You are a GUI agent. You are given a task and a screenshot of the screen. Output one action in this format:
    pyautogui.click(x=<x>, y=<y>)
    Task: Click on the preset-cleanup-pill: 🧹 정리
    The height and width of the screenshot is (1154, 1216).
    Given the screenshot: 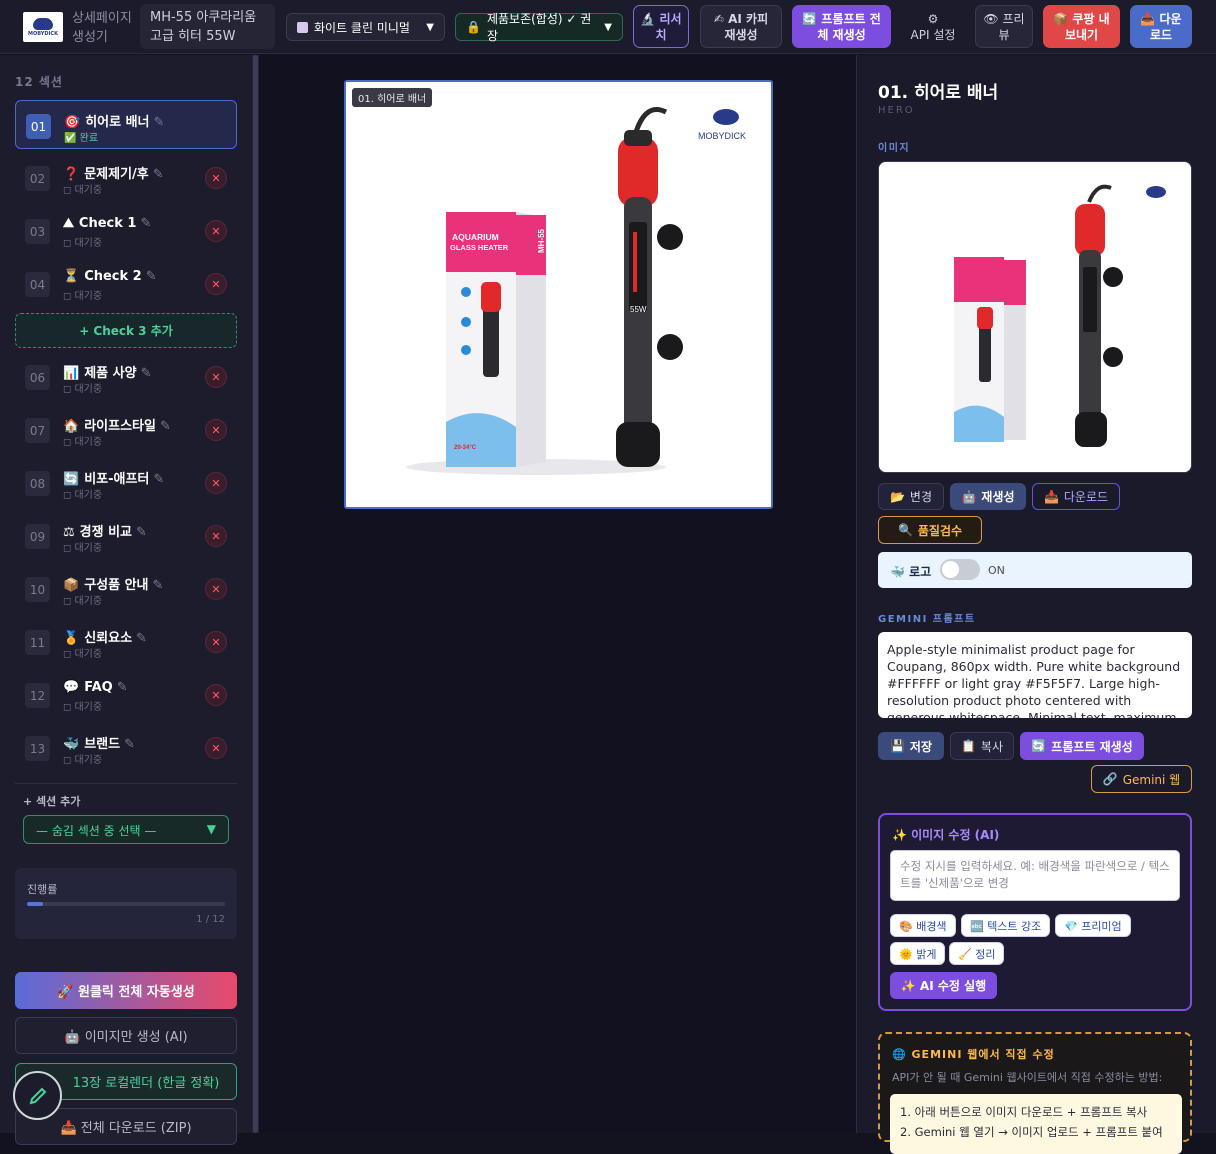 What is the action you would take?
    pyautogui.click(x=977, y=953)
    